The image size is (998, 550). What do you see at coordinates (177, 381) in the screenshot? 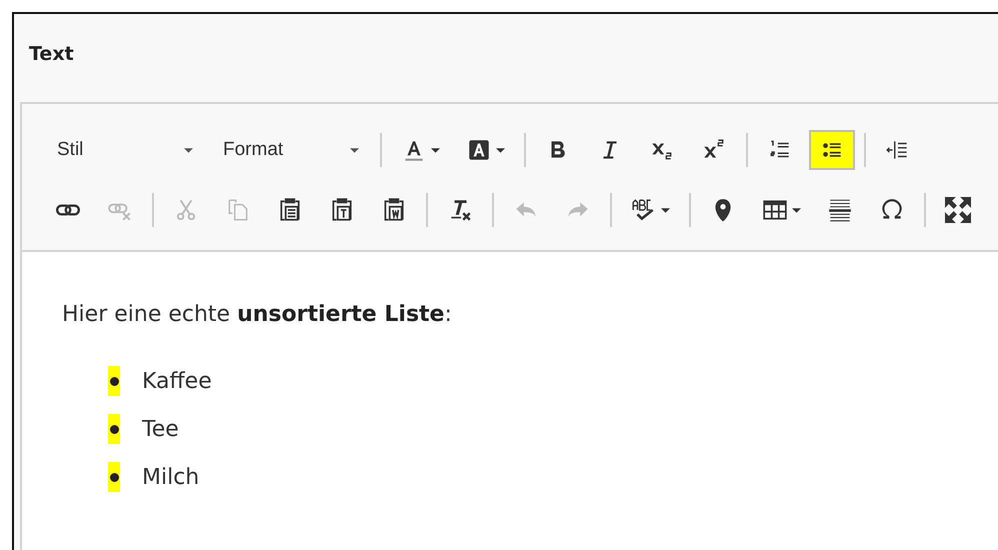
I see `list-item: Kaffee` at bounding box center [177, 381].